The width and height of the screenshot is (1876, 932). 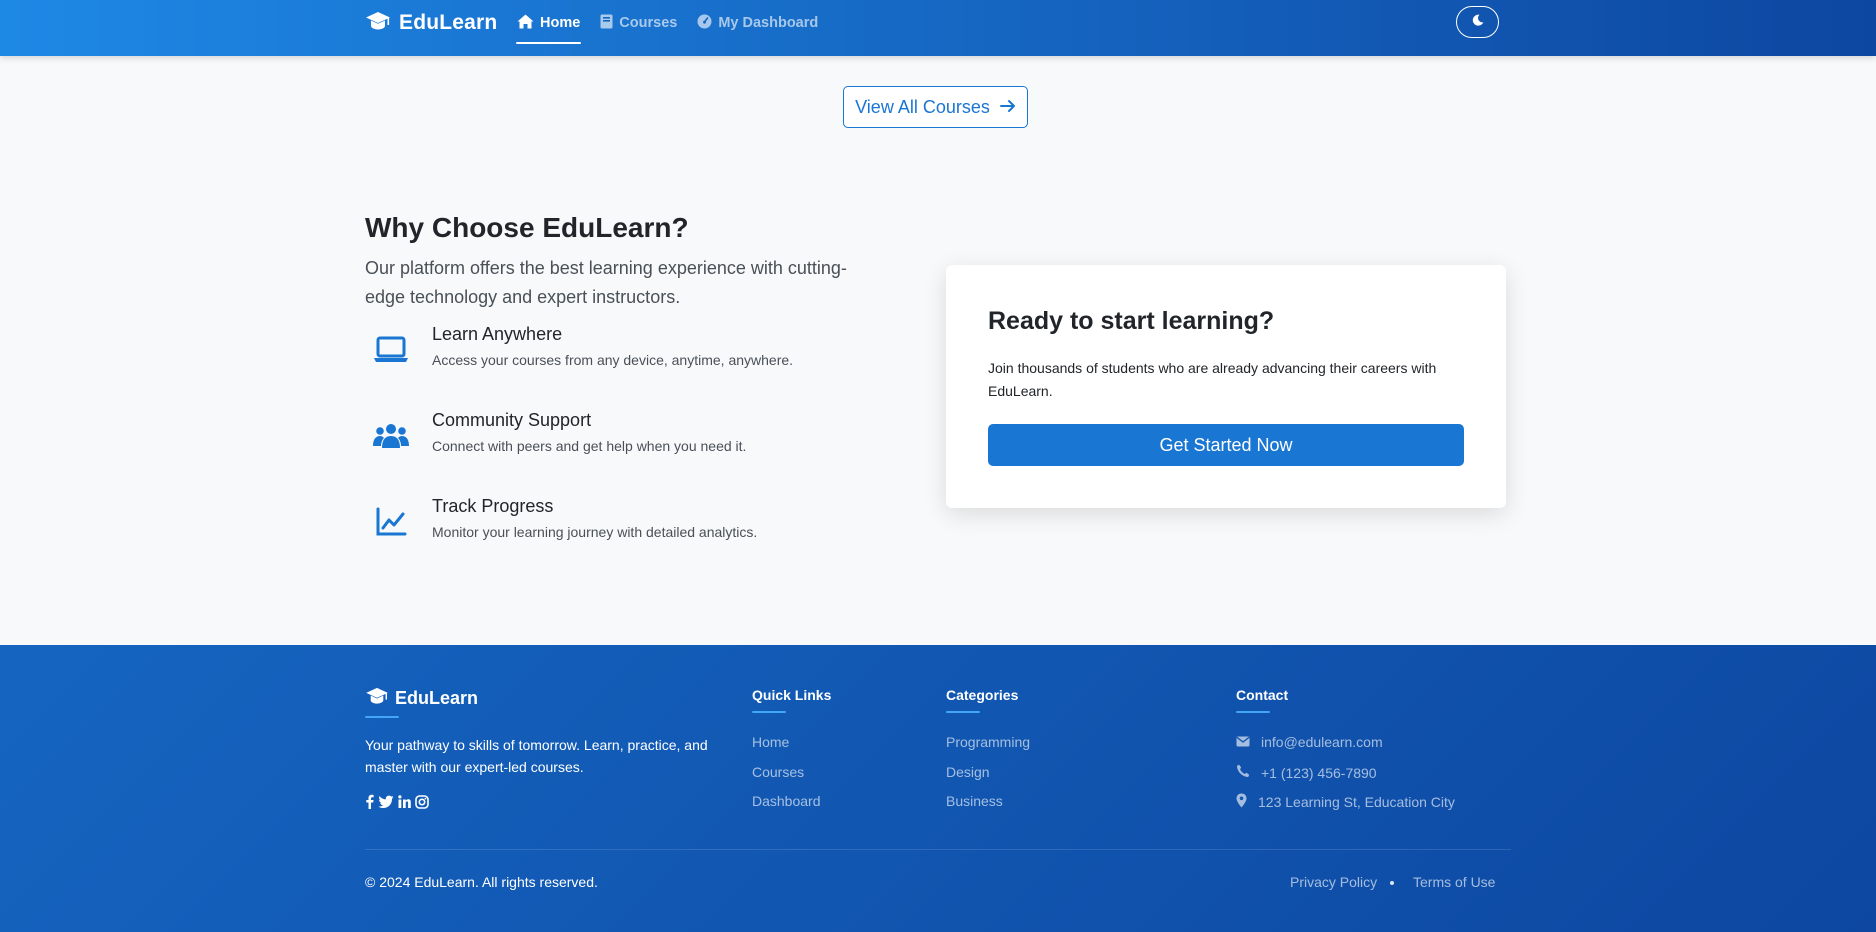 What do you see at coordinates (768, 23) in the screenshot?
I see `nav-link-dashboard-label: My Dashboard` at bounding box center [768, 23].